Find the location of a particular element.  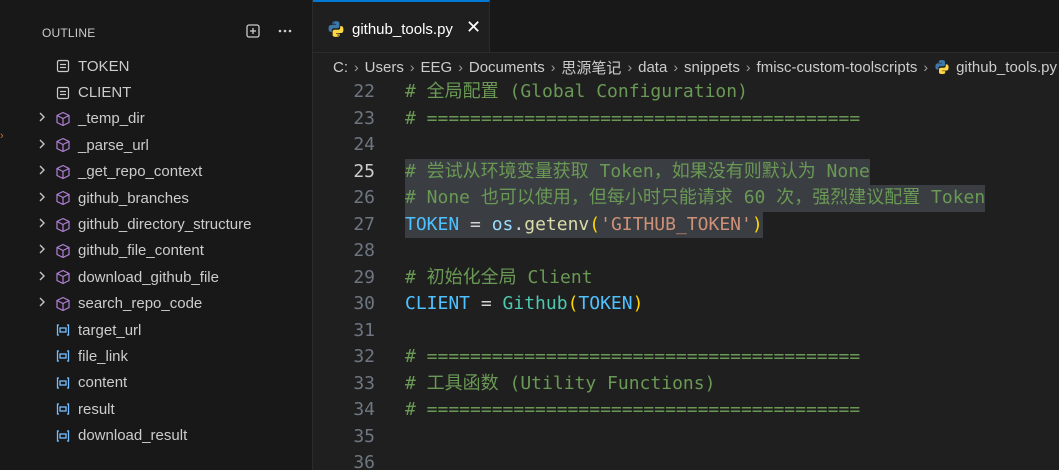

code-text: # 全局配置 (Global Configuration) is located at coordinates (576, 92).